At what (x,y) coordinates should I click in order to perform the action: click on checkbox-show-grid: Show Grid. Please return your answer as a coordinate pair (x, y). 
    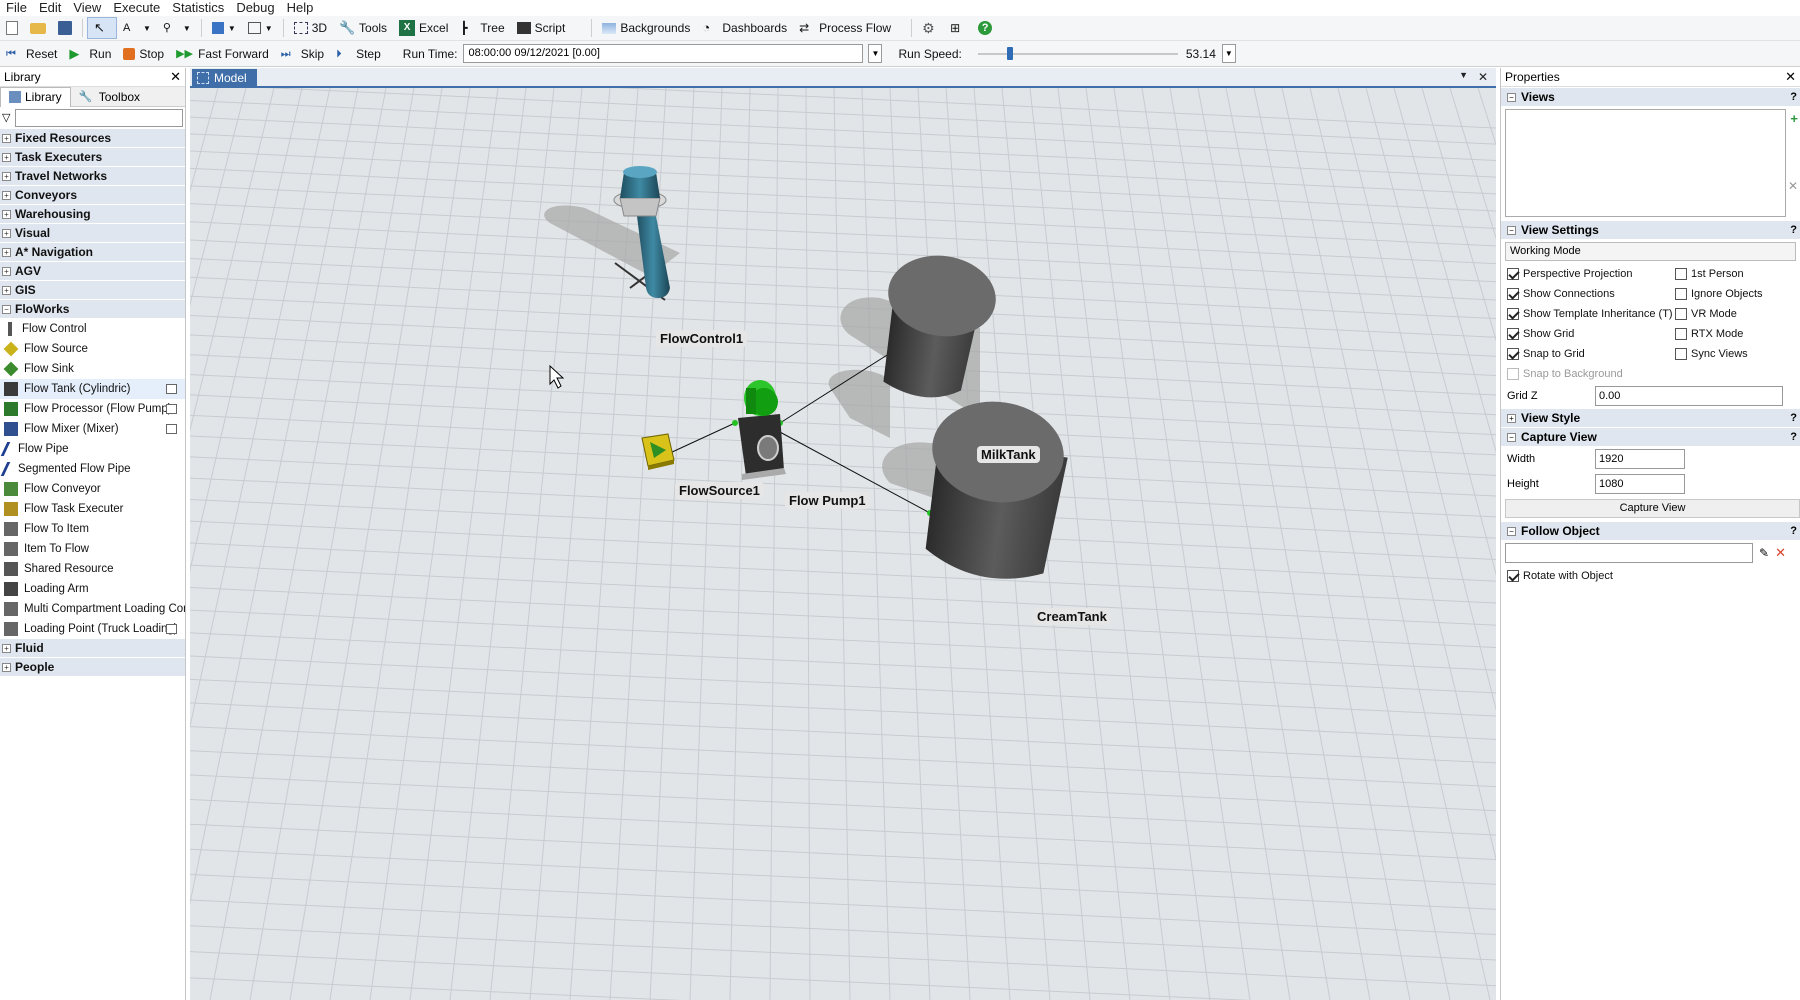
    Looking at the image, I should click on (1591, 334).